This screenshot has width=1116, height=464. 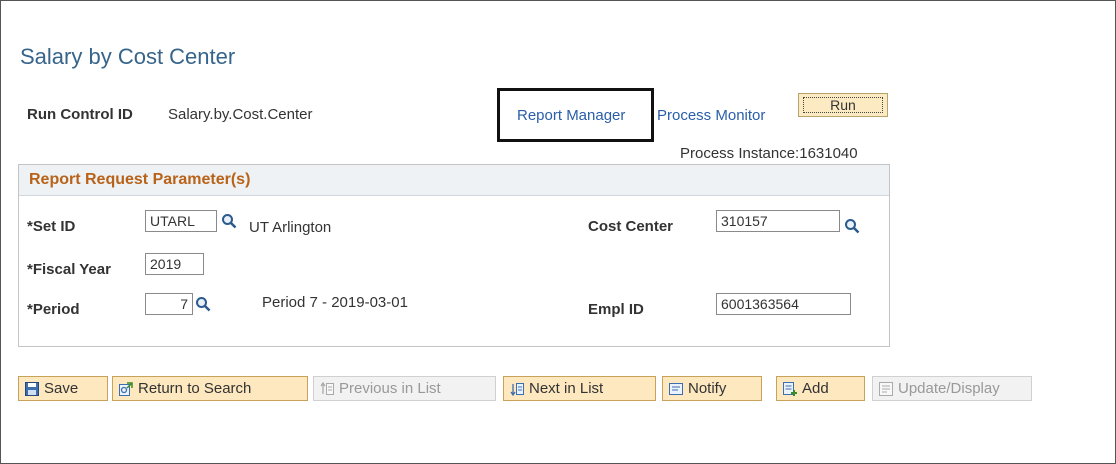 I want to click on return-to-search-button: Return to Search, so click(x=210, y=388).